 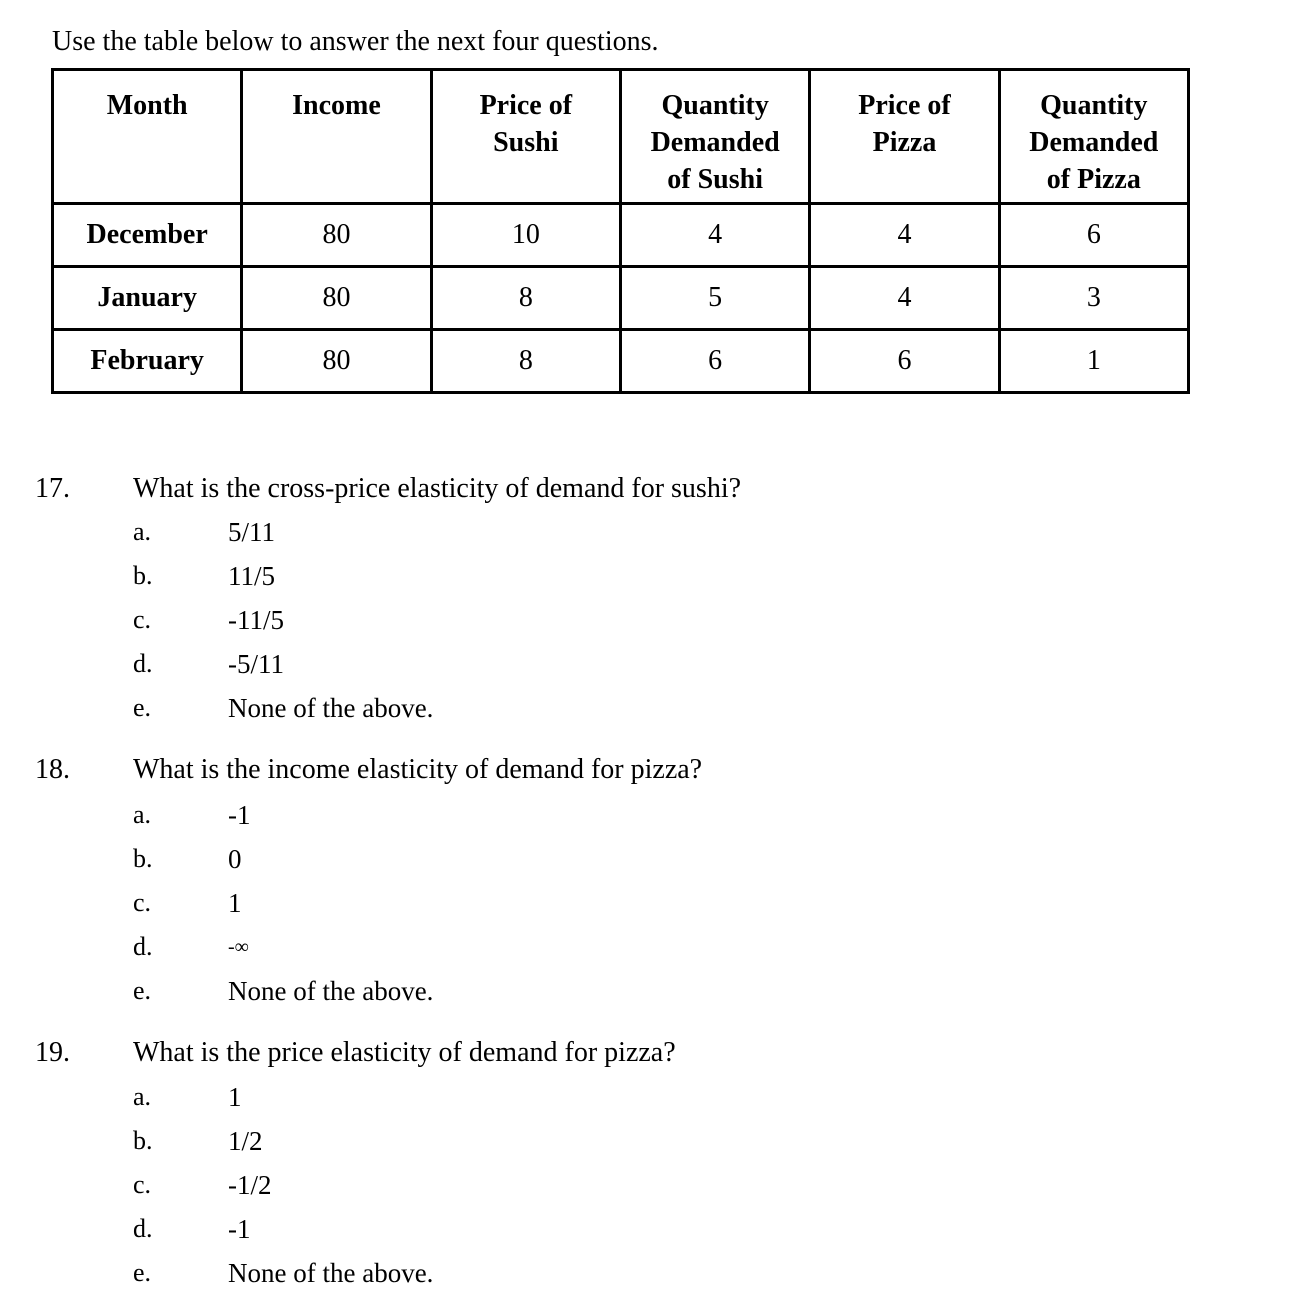 I want to click on question-number: 18., so click(x=52, y=769).